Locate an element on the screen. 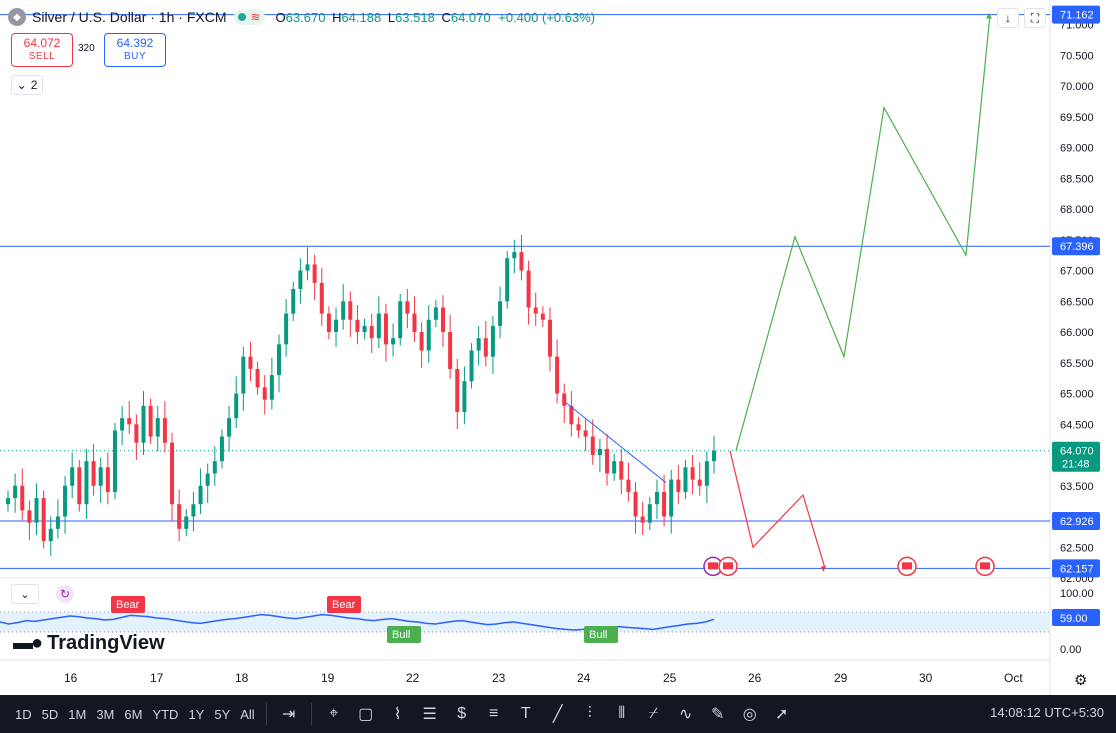 This screenshot has width=1116, height=733. trendline-icon: ╱ is located at coordinates (558, 714).